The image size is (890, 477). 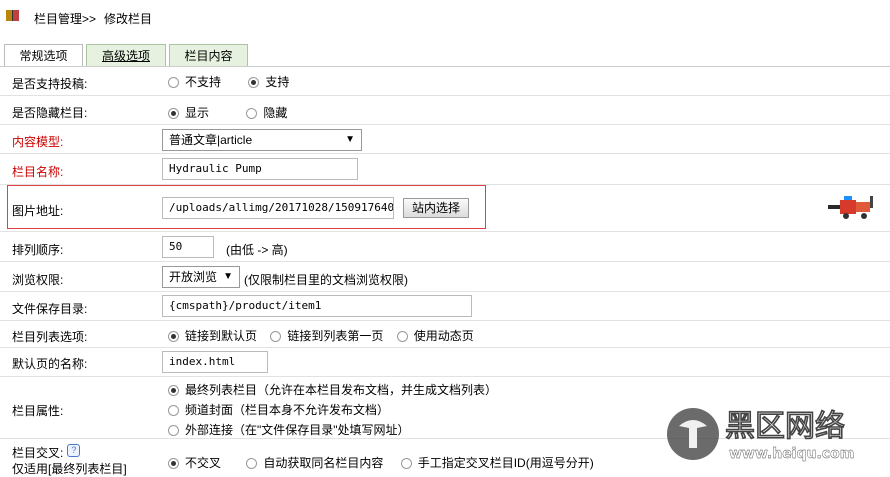 What do you see at coordinates (445, 247) in the screenshot?
I see `row-sort-order: 排列顺序: 50 (由低 -> 高)` at bounding box center [445, 247].